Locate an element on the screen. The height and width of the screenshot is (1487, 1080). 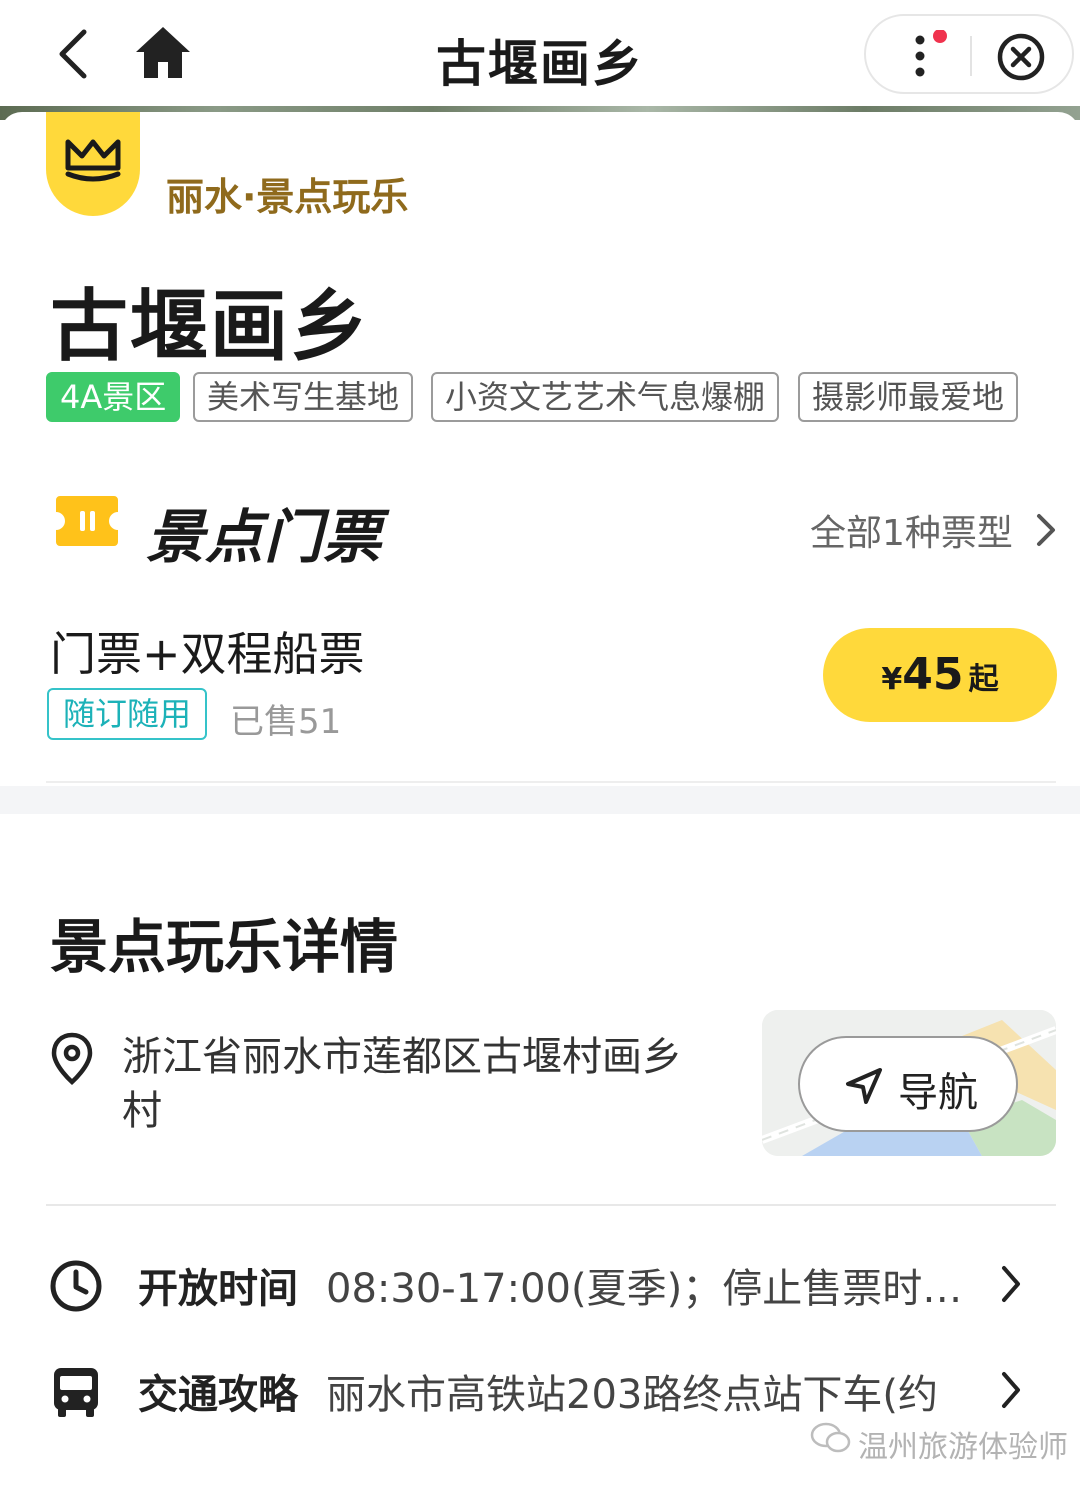
navigate-button-label: 导航 is located at coordinates (938, 1093).